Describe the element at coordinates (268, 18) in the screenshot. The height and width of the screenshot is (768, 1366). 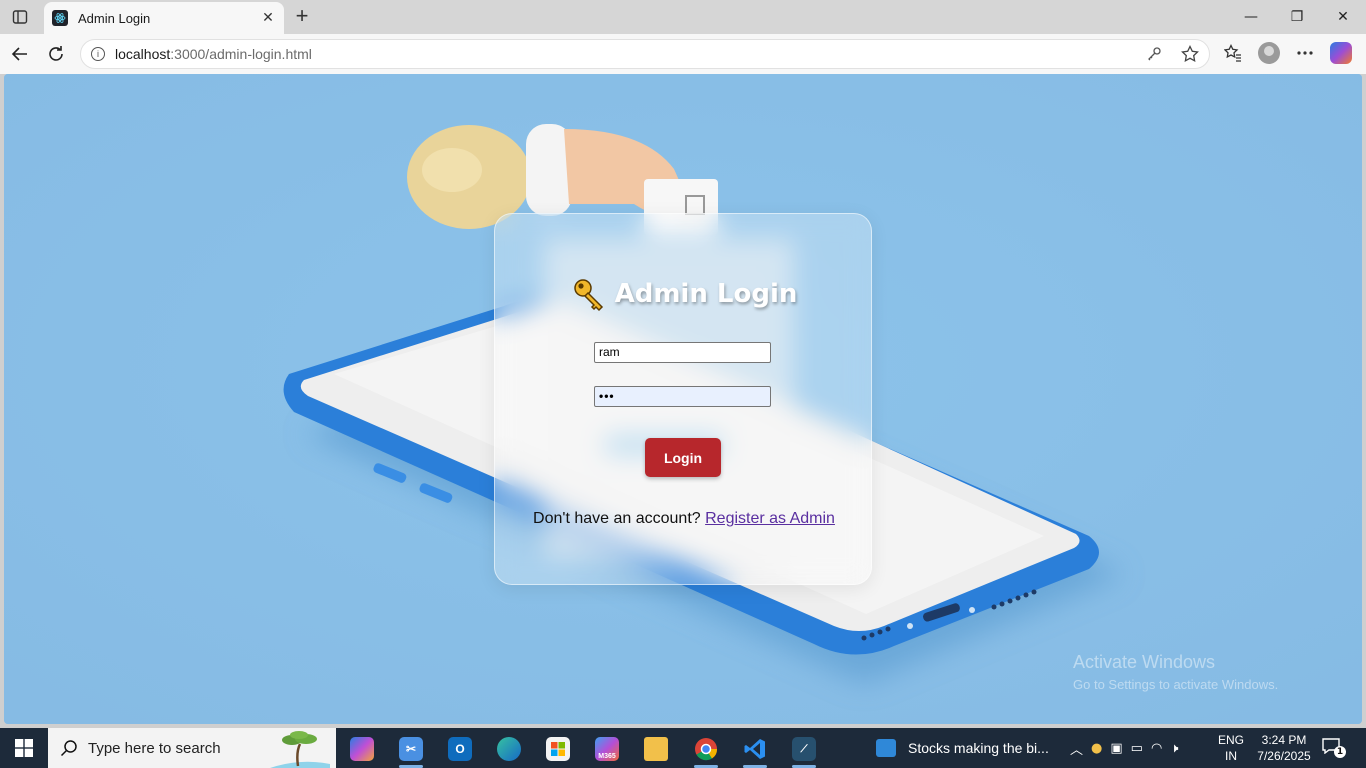
I see `tab-close-icon: ✕` at that location.